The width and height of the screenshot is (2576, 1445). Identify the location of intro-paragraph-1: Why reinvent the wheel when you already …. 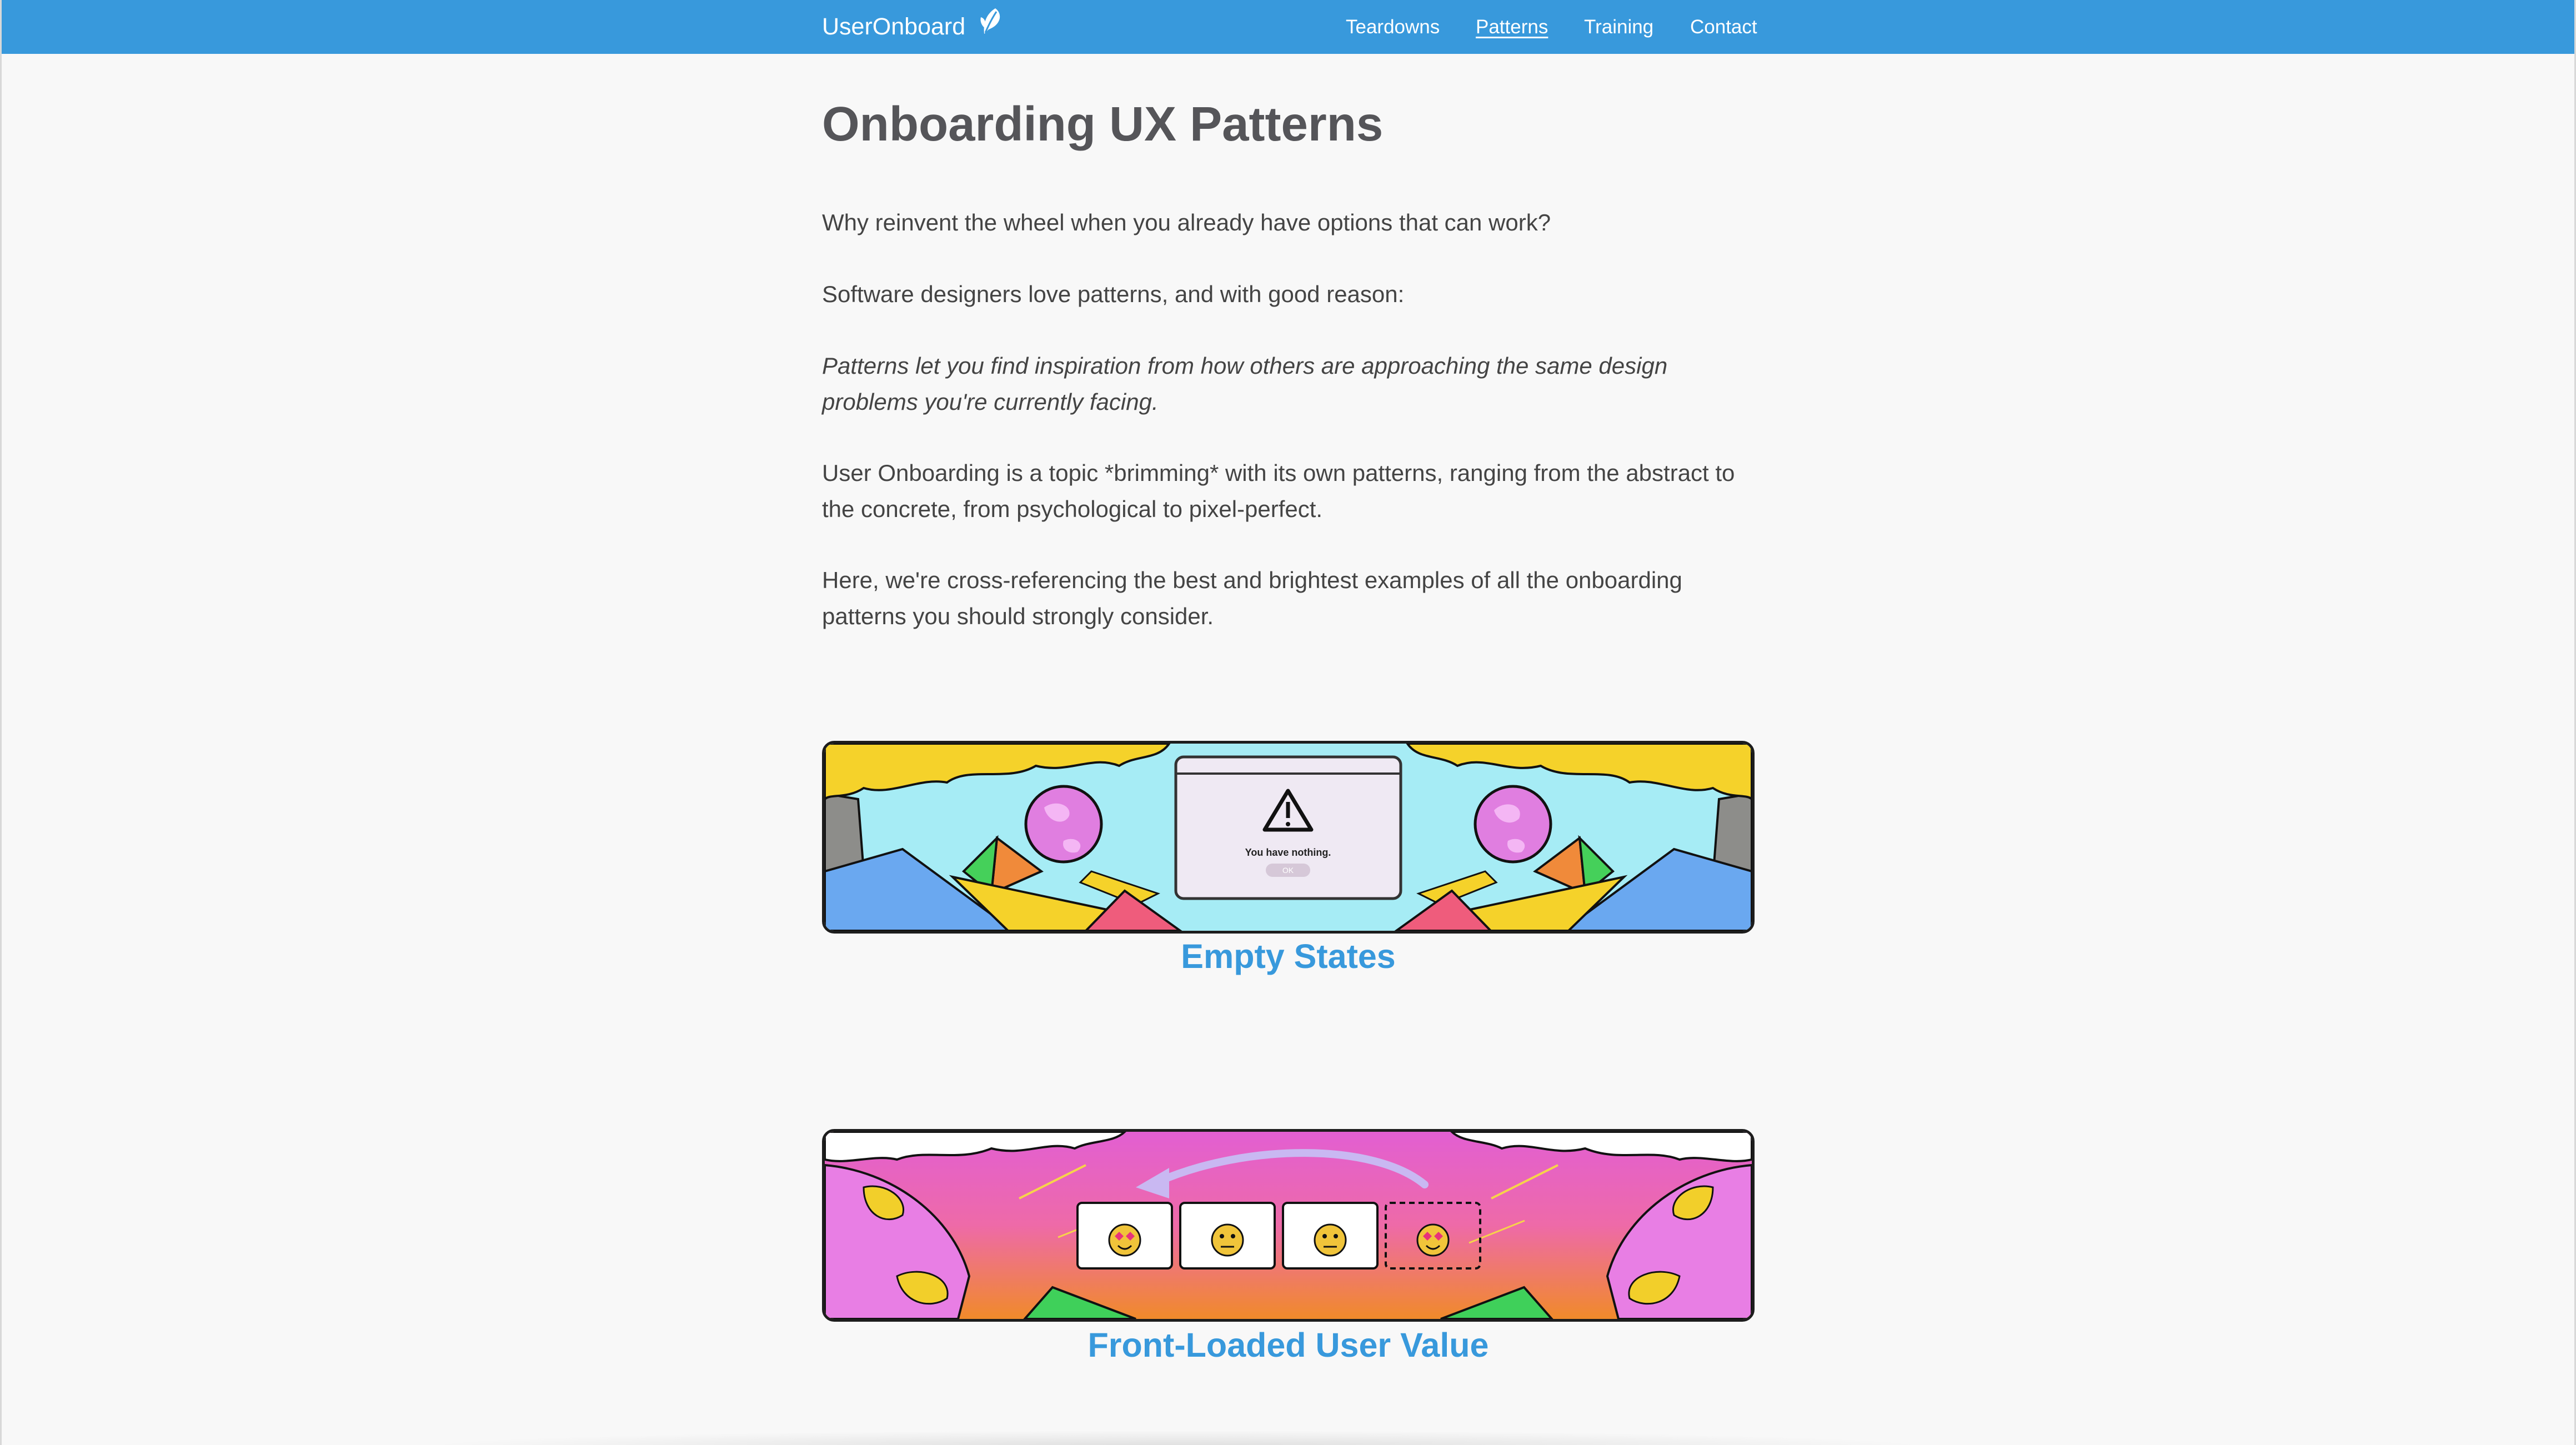
(1187, 222).